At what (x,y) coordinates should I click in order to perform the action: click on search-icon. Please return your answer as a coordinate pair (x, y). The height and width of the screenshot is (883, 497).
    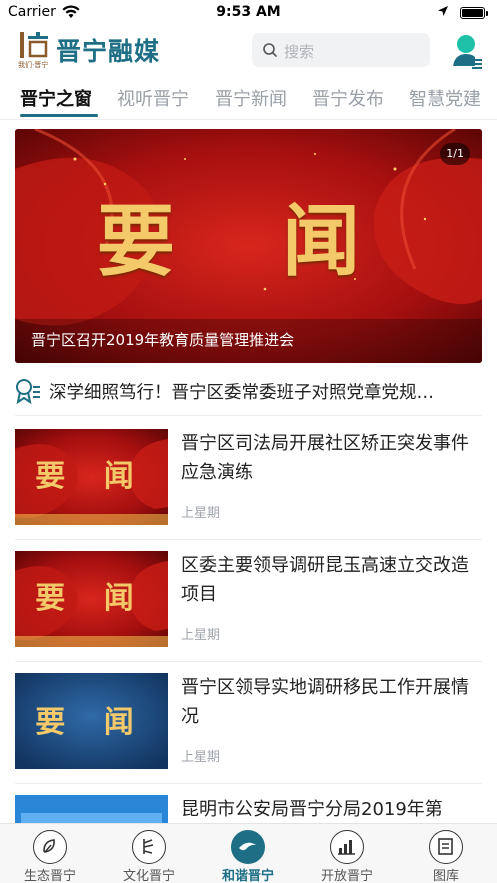
    Looking at the image, I should click on (270, 52).